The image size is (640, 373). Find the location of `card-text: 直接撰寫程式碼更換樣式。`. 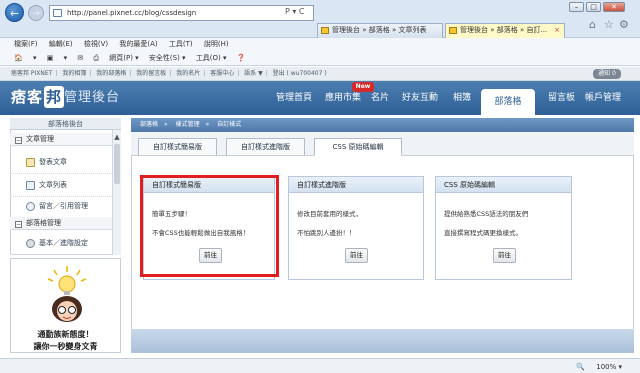

card-text: 直接撰寫程式碼更換樣式。 is located at coordinates (483, 233).